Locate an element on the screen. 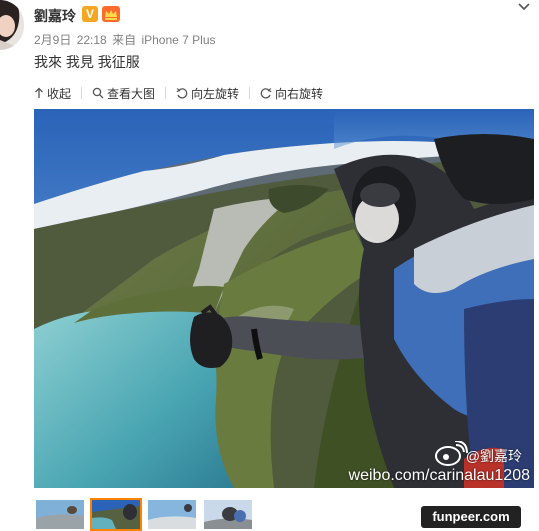 The height and width of the screenshot is (531, 539). collapse-button: 收起 is located at coordinates (52, 93).